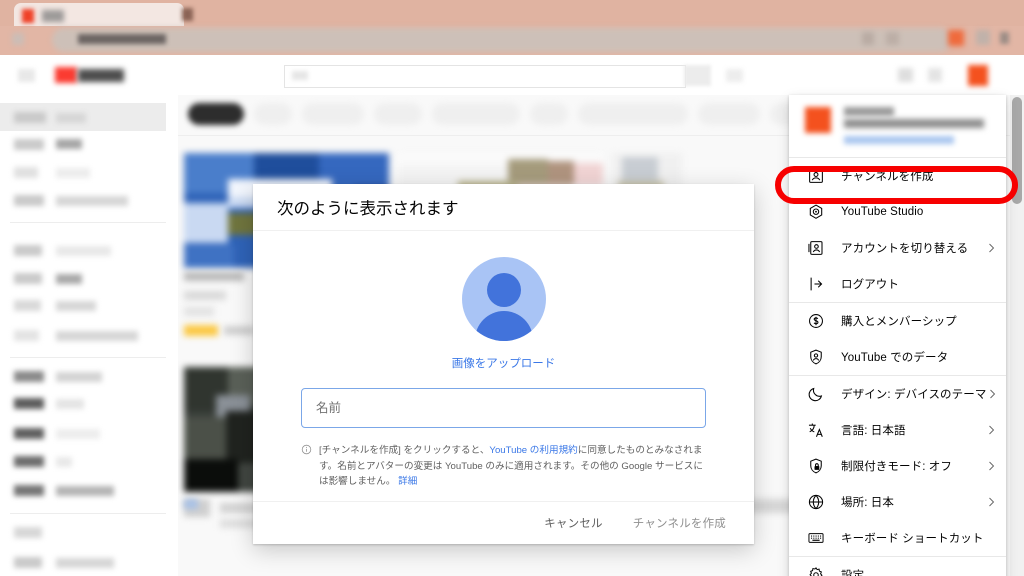  I want to click on learn-more-link: 詳細, so click(407, 481).